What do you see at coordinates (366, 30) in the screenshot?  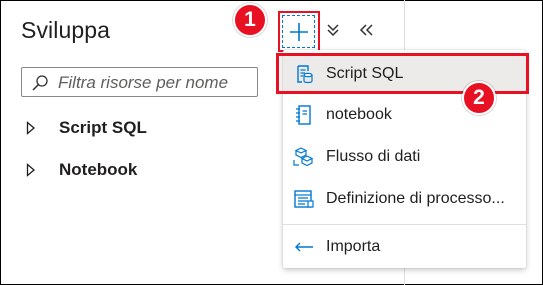 I see `double-chevron-left-icon` at bounding box center [366, 30].